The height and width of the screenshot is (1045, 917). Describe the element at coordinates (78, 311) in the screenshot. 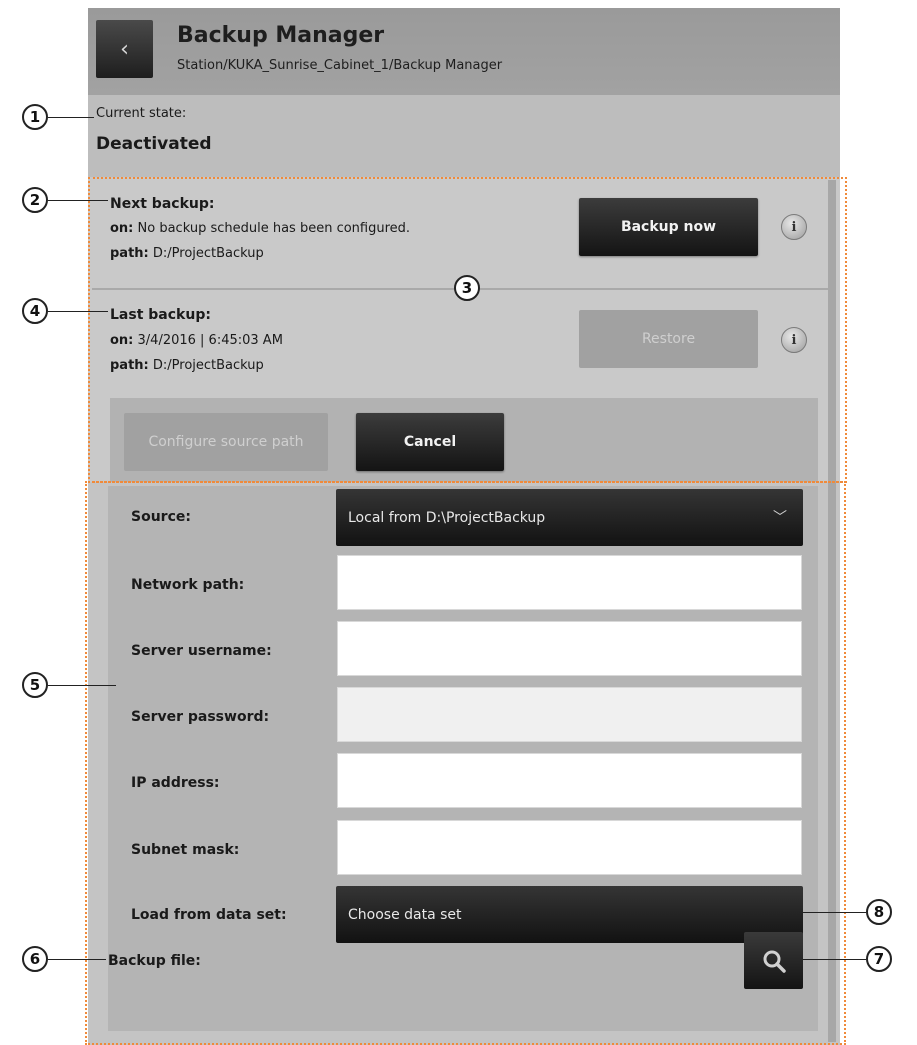

I see `callout-4-leader` at that location.